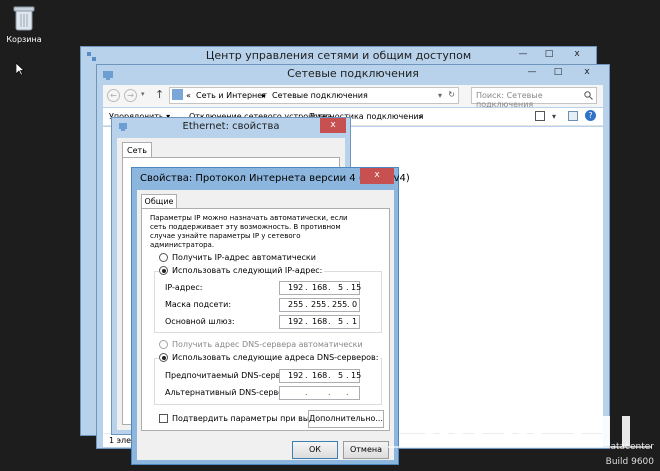 This screenshot has height=471, width=660. I want to click on manual-ip-option: Использовать следующий IP-адрес:, so click(242, 270).